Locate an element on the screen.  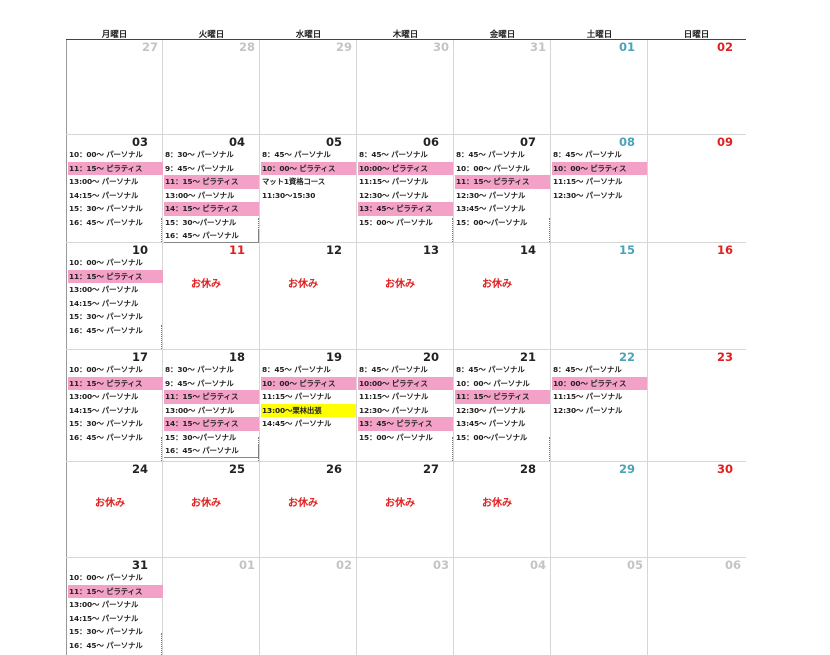
day-cell: 27 お休み is located at coordinates (405, 509).